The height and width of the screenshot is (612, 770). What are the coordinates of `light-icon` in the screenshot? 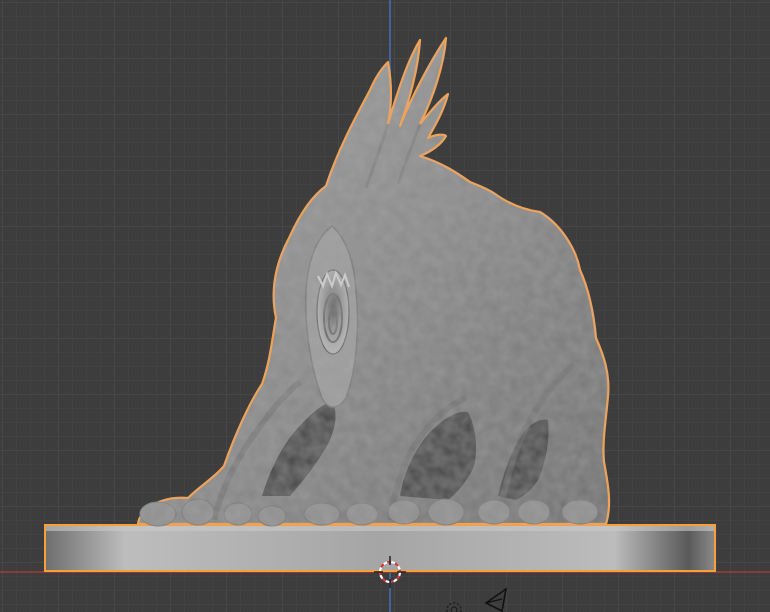 It's located at (454, 604).